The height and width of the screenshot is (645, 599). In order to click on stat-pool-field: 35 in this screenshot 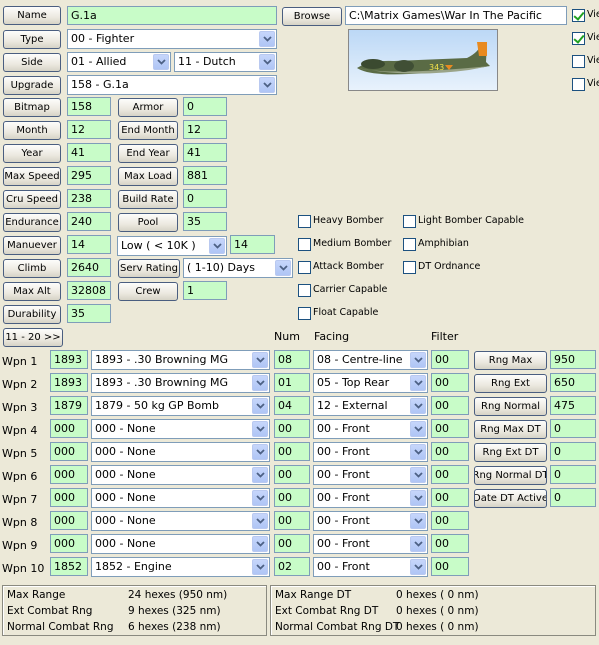, I will do `click(205, 221)`.